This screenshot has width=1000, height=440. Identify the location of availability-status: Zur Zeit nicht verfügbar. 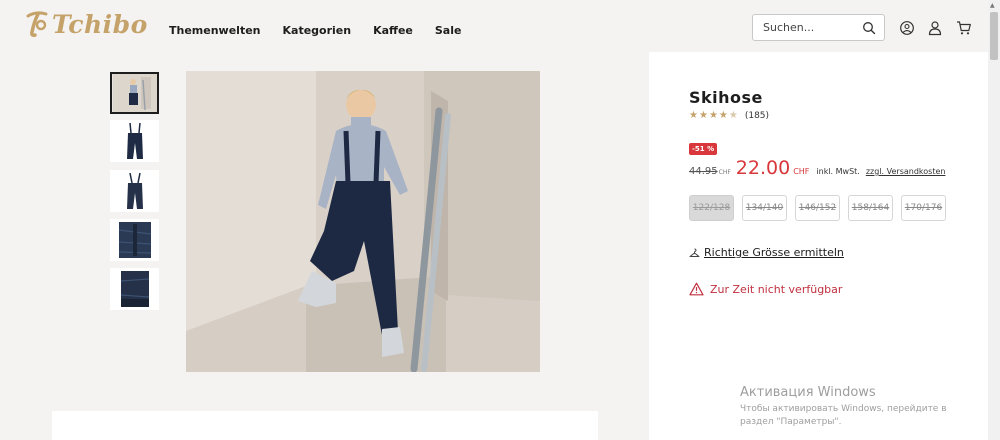
(765, 289).